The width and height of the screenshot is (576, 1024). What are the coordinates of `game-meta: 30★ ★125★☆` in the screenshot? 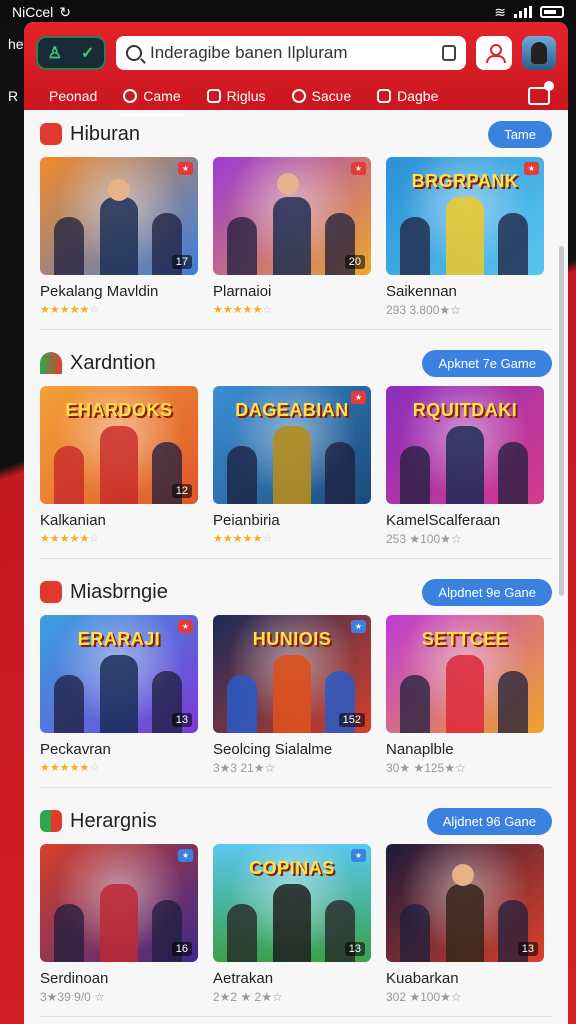 It's located at (426, 768).